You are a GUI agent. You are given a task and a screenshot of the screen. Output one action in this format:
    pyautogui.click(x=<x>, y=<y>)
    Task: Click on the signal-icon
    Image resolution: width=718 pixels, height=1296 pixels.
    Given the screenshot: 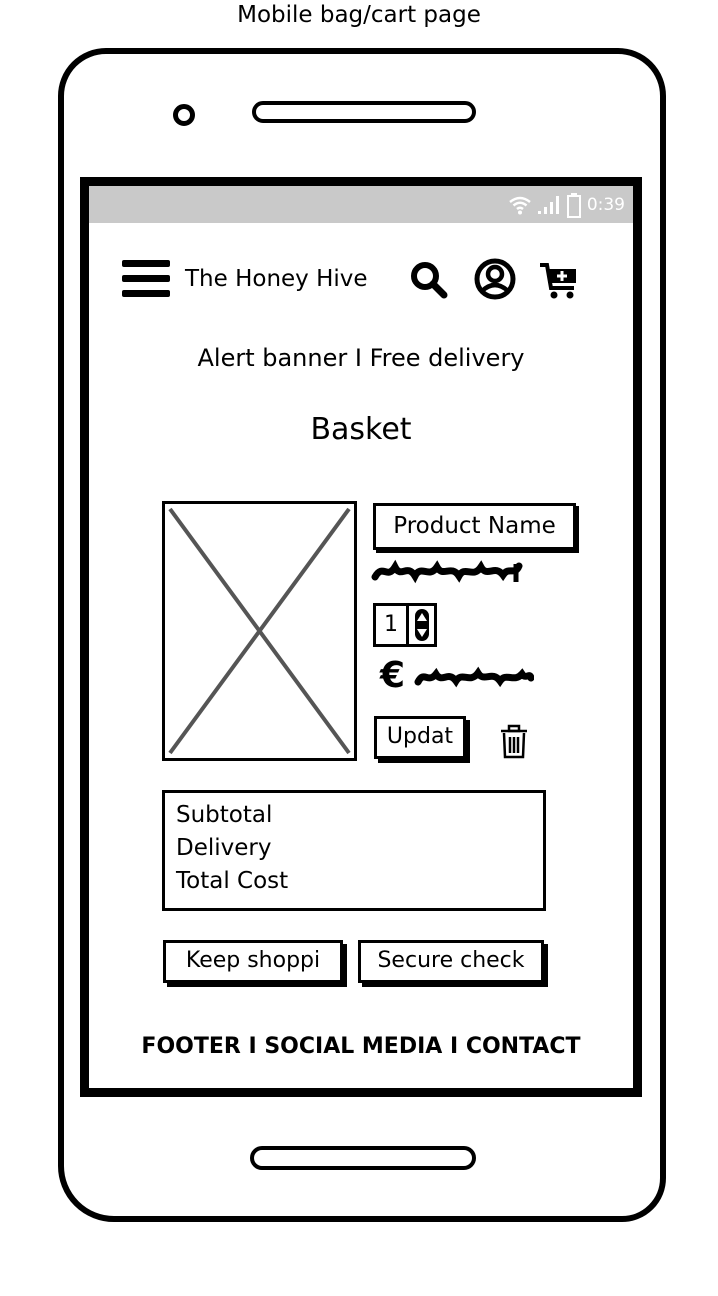 What is the action you would take?
    pyautogui.click(x=548, y=205)
    